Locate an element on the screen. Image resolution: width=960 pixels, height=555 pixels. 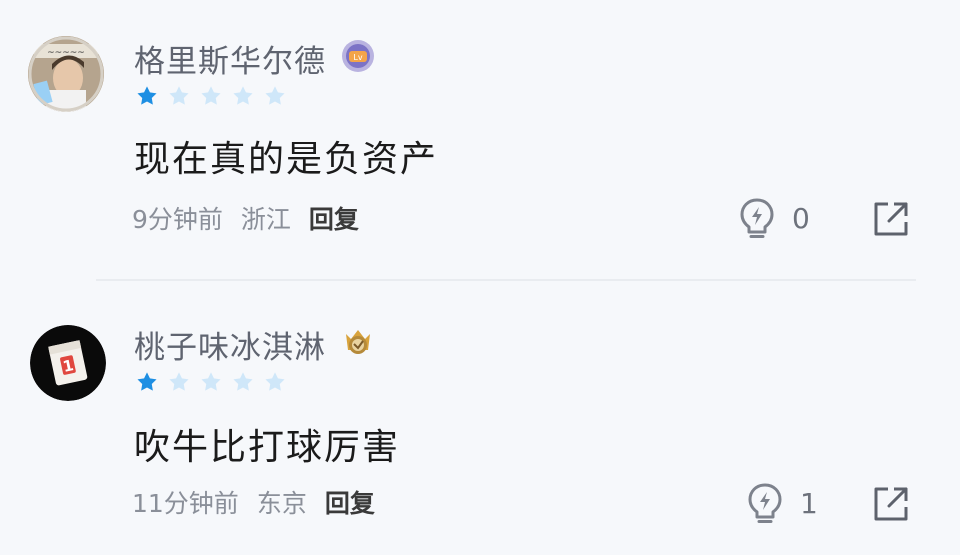
comment-location: 浙江 is located at coordinates (265, 219).